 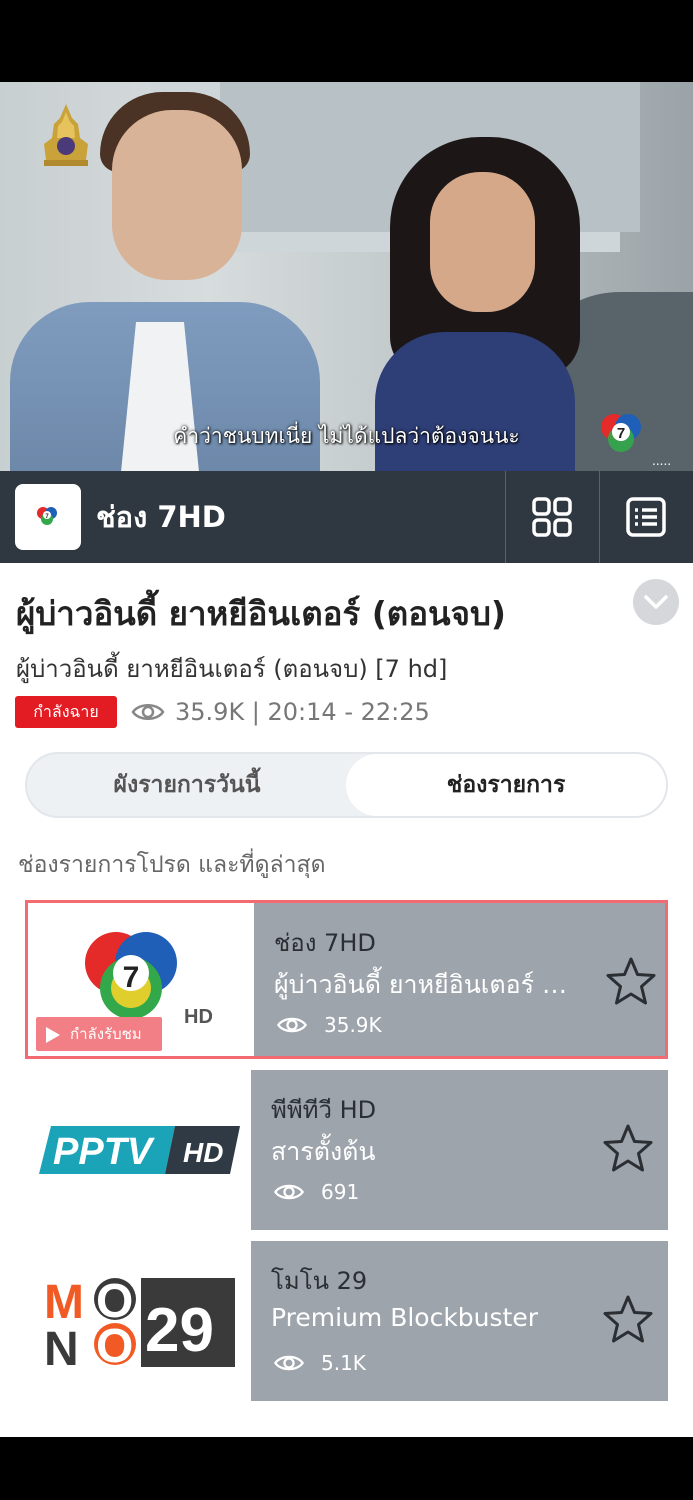 I want to click on tab-today-schedule: ผังรายการวันนี้, so click(x=187, y=785).